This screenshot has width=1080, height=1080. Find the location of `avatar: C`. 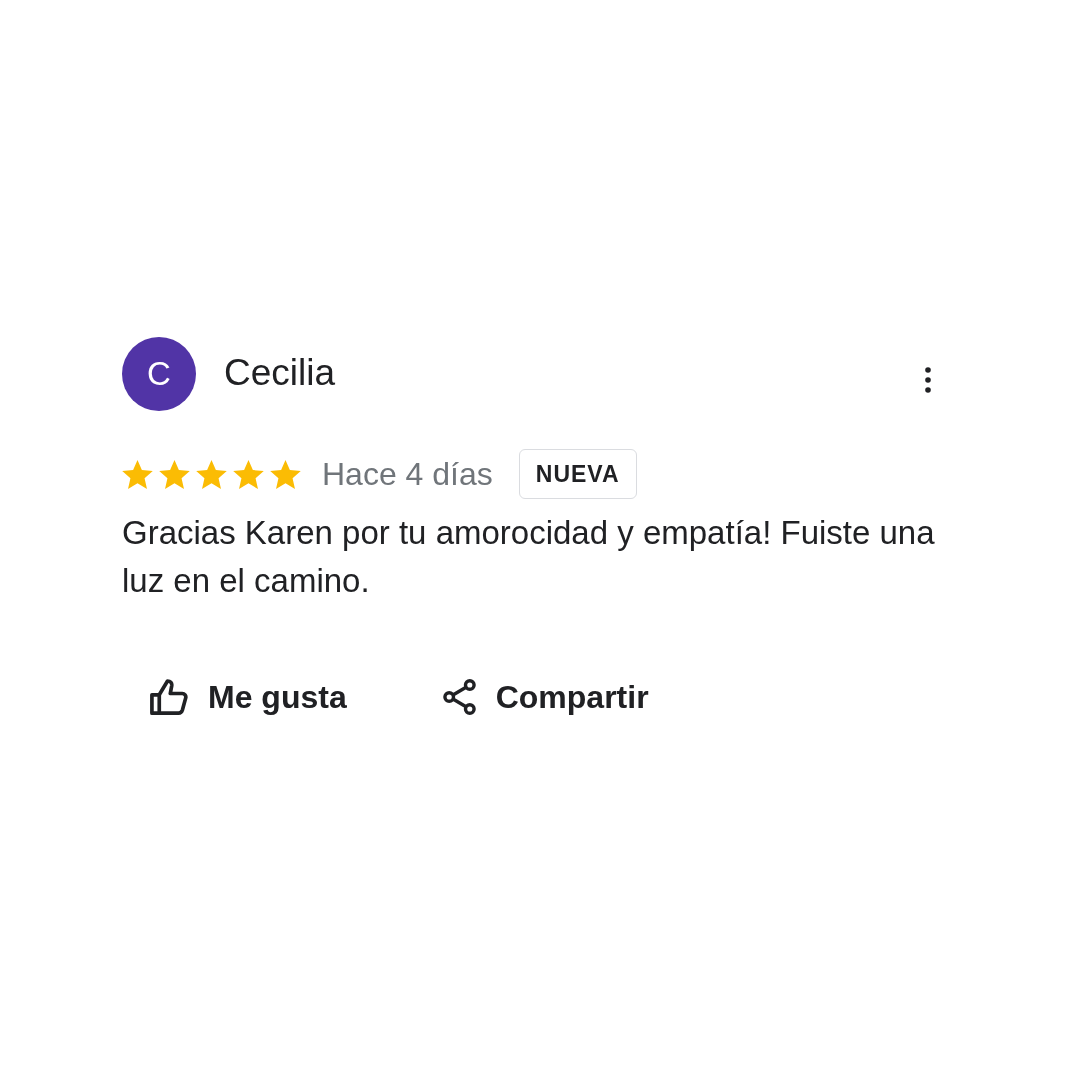

avatar: C is located at coordinates (159, 374).